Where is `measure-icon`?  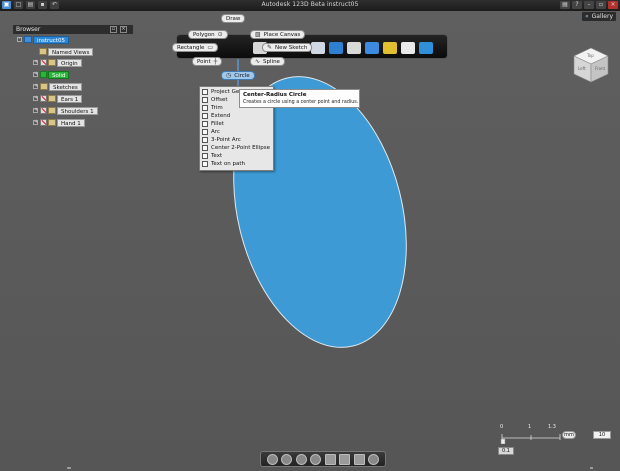 measure-icon is located at coordinates (408, 48).